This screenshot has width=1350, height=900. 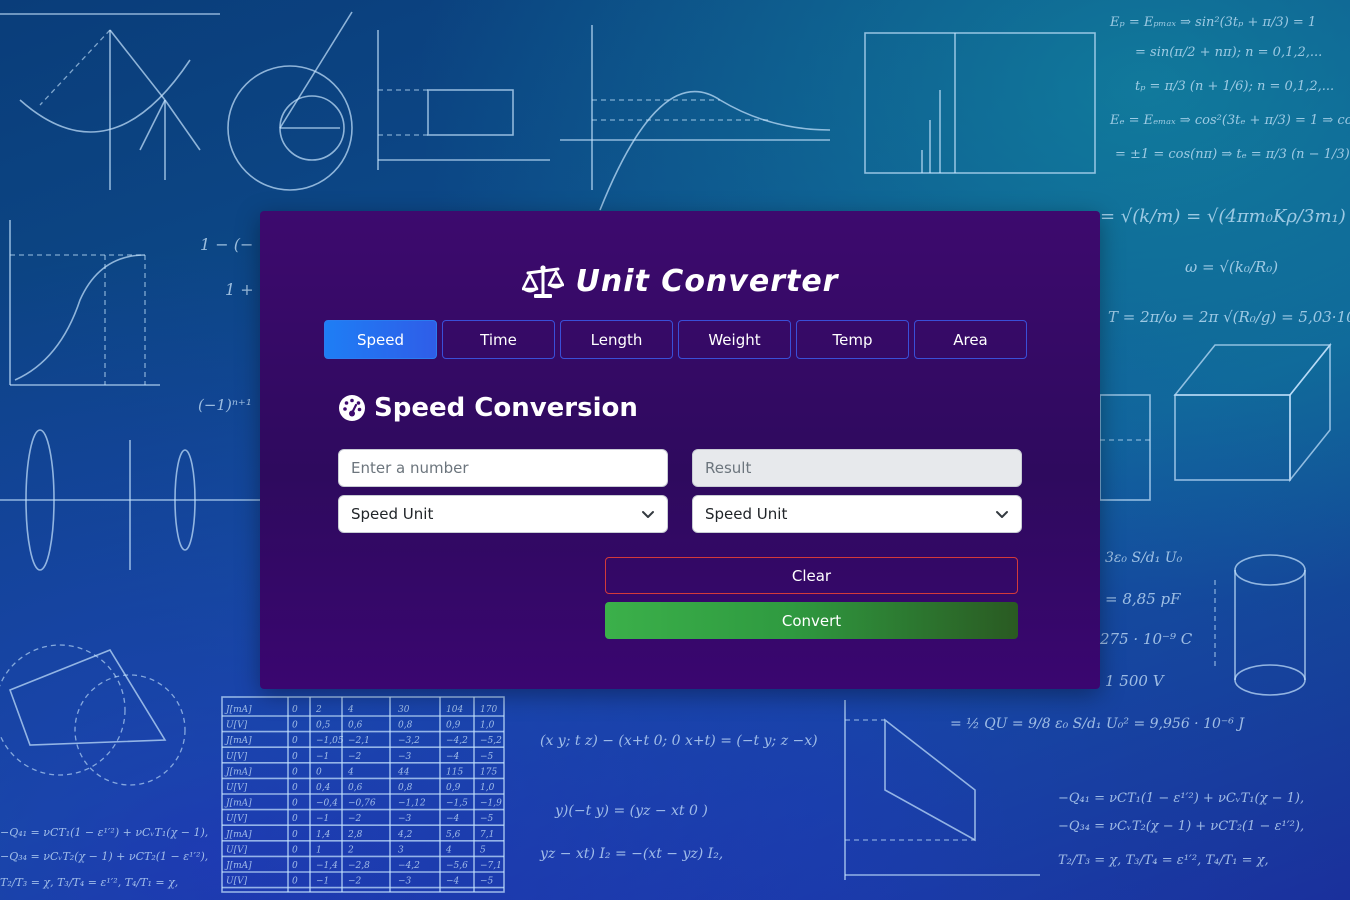 What do you see at coordinates (1229, 317) in the screenshot?
I see `svg-text:T = 2π/ω = 2π √(R₀/g) = 5,03·1: T = 2π/ω = 2π √(R₀/g) = 5,03·10⁵s.` at bounding box center [1229, 317].